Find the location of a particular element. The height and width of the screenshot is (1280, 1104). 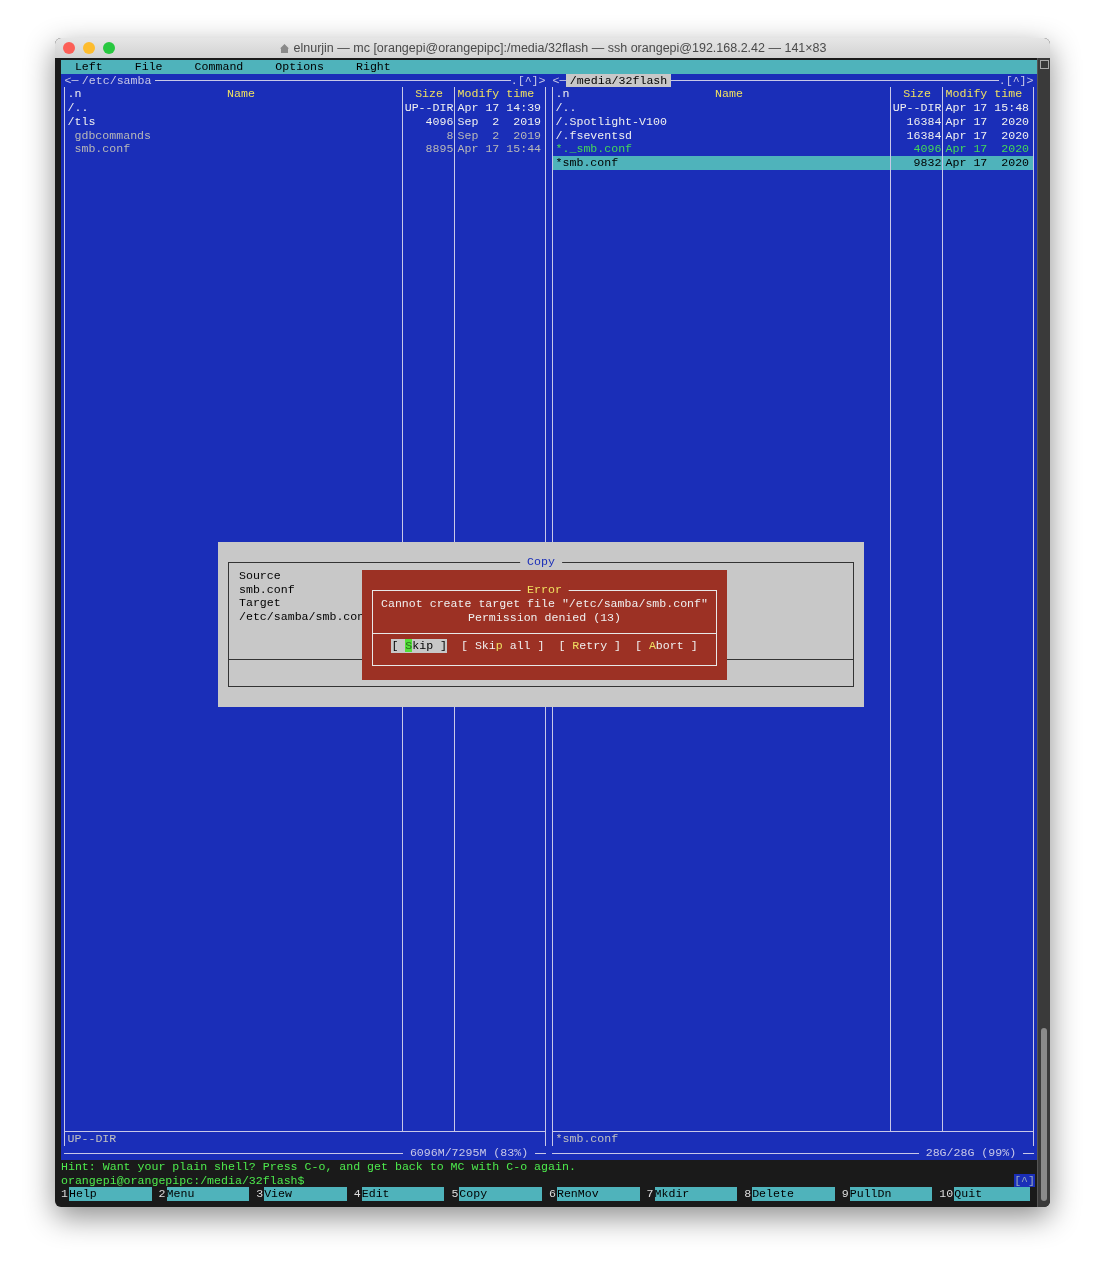

panel-path: /etc/samba is located at coordinates (116, 80).